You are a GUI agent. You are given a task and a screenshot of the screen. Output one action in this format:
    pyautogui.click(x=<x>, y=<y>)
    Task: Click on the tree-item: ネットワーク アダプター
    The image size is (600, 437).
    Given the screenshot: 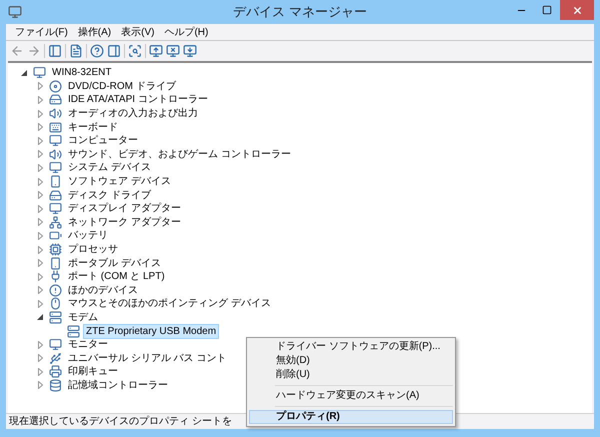 What is the action you would take?
    pyautogui.click(x=124, y=222)
    